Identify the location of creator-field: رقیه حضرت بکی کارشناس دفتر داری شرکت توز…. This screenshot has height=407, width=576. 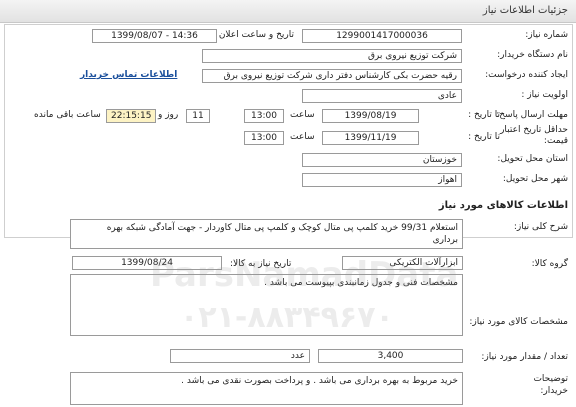
(332, 76).